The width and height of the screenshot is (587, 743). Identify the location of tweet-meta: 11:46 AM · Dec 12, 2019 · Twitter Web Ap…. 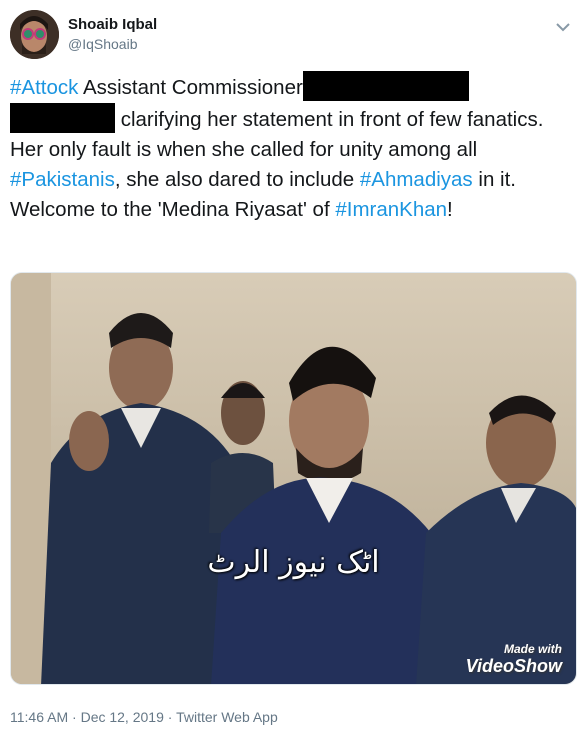
(144, 717).